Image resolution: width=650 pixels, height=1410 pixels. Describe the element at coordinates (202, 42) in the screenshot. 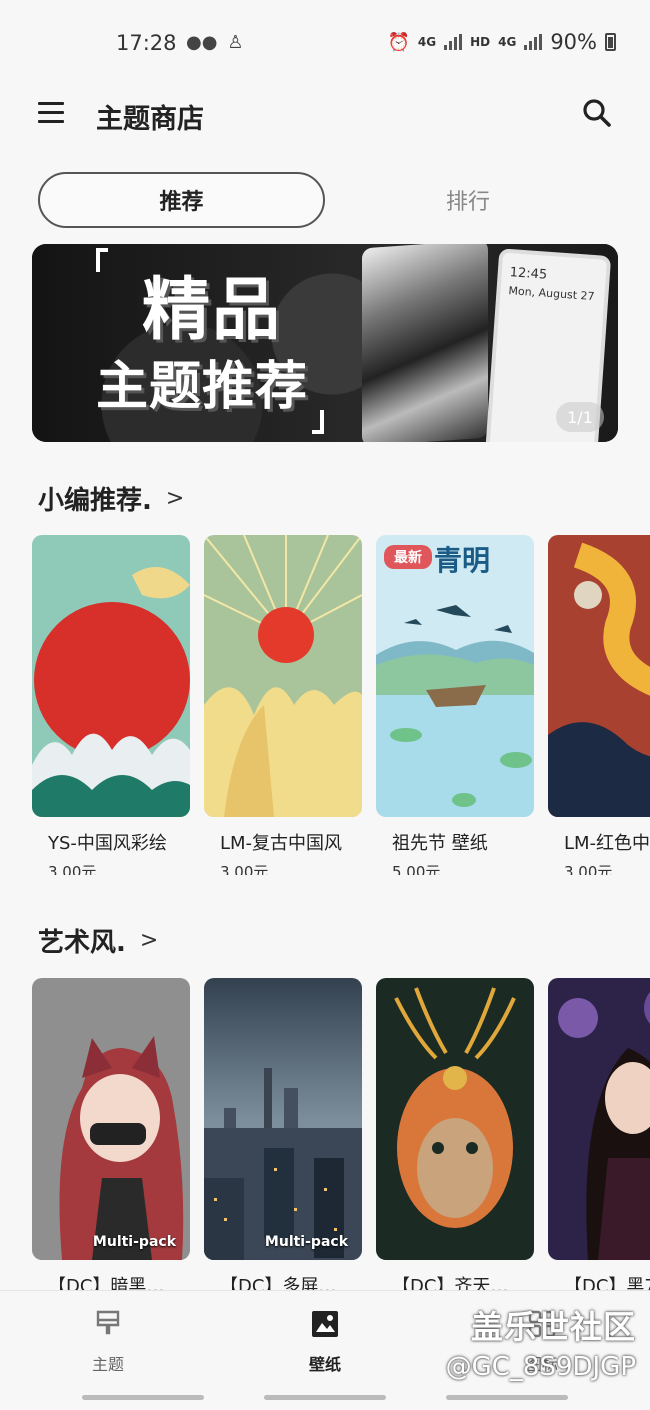

I see `wechat-icon: ●●` at that location.